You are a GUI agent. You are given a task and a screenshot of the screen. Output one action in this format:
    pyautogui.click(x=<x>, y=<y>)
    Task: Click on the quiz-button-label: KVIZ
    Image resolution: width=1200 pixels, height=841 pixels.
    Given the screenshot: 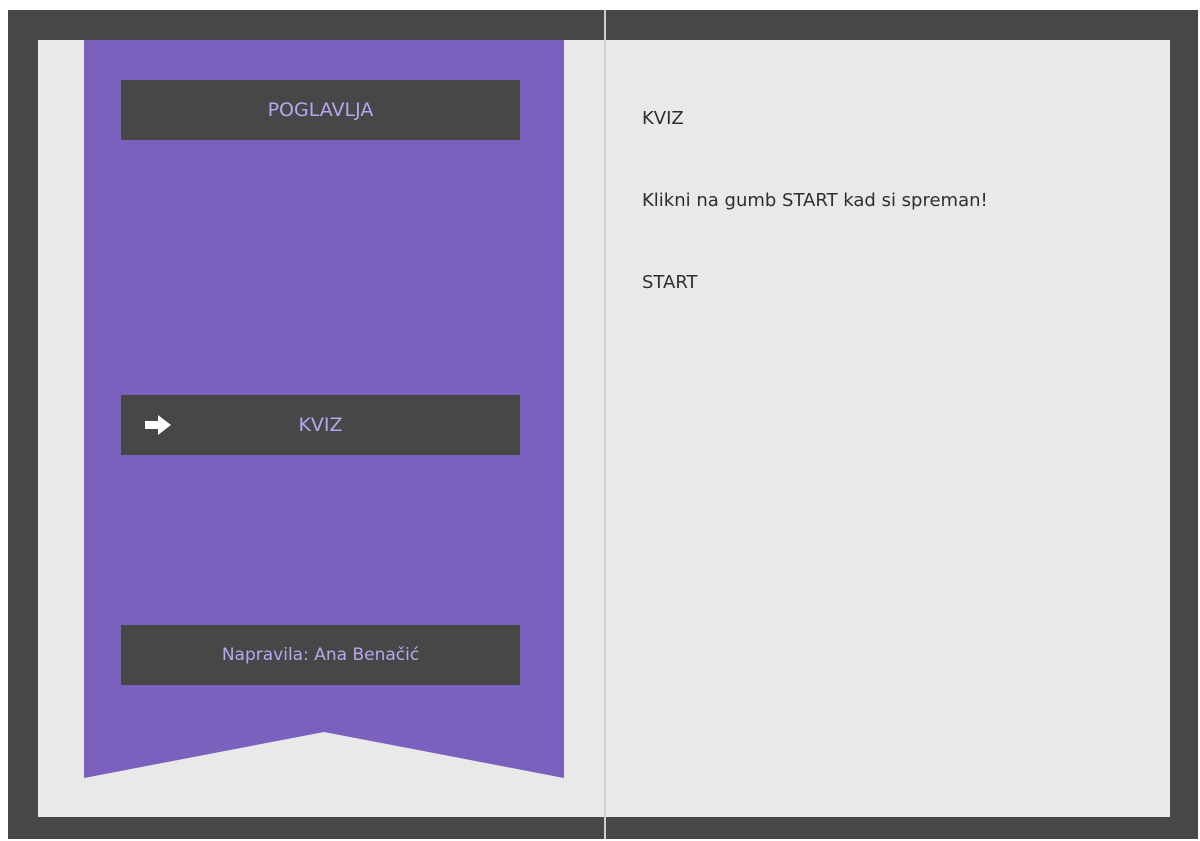 What is the action you would take?
    pyautogui.click(x=320, y=425)
    